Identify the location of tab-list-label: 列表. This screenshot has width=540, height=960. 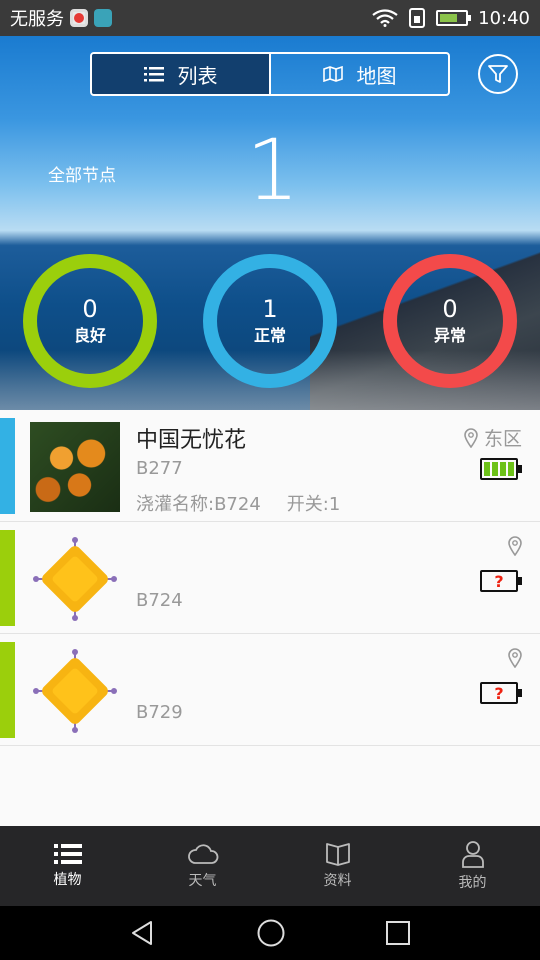
(197, 75).